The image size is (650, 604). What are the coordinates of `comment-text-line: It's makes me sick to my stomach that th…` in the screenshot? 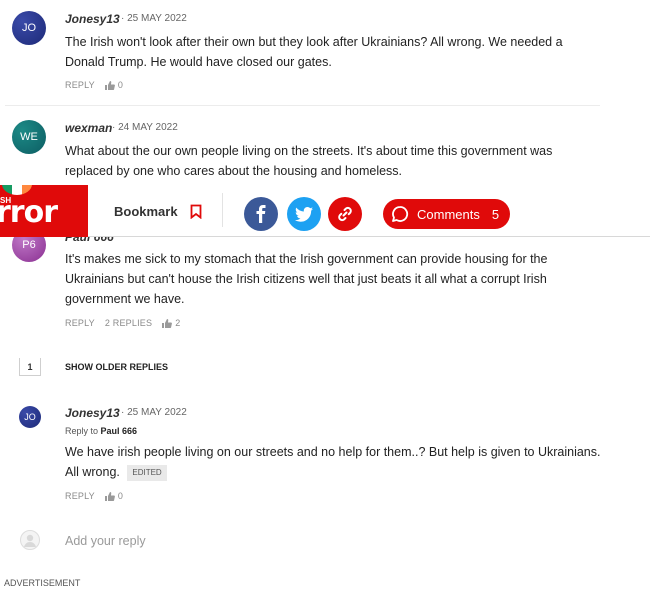 It's located at (306, 259).